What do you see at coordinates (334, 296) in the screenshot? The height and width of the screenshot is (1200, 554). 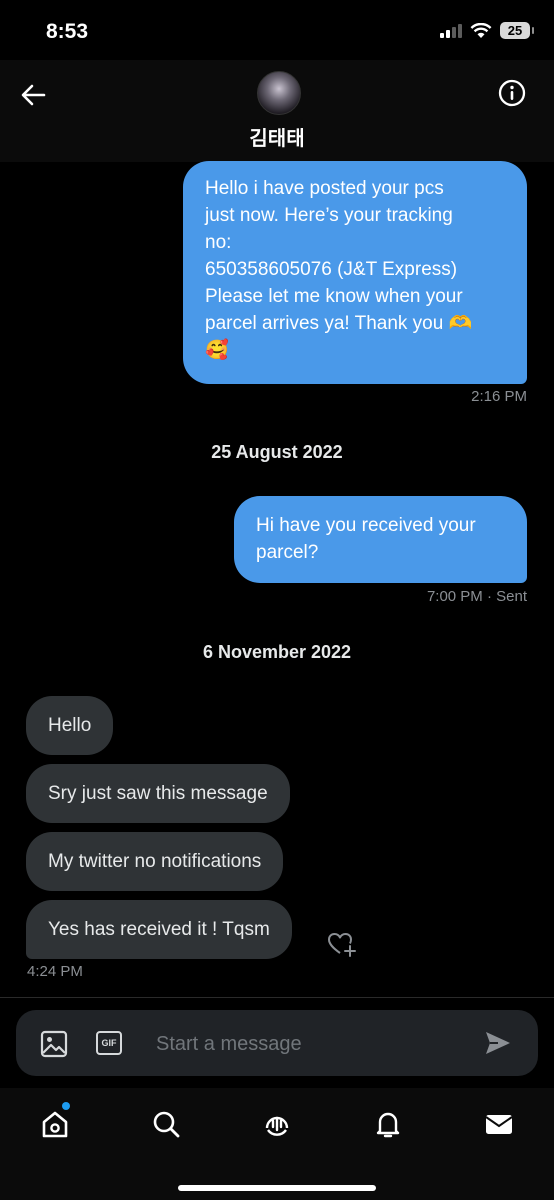 I see `message-line: Please let me know when your` at bounding box center [334, 296].